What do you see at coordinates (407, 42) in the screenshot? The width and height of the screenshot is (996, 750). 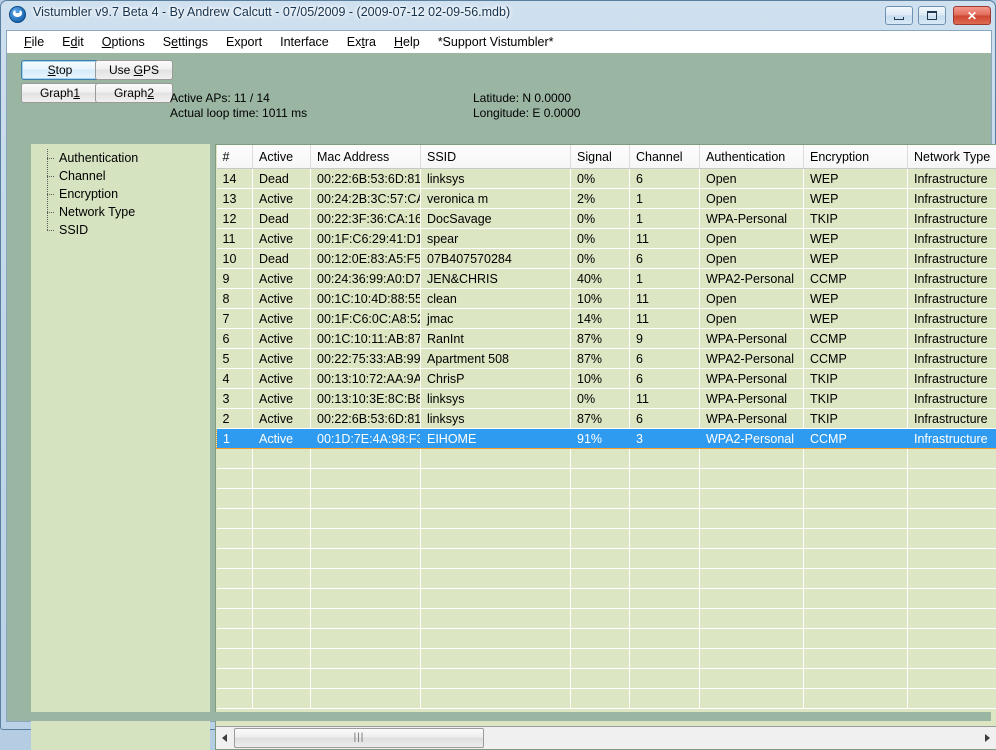 I see `menu-help: Help` at bounding box center [407, 42].